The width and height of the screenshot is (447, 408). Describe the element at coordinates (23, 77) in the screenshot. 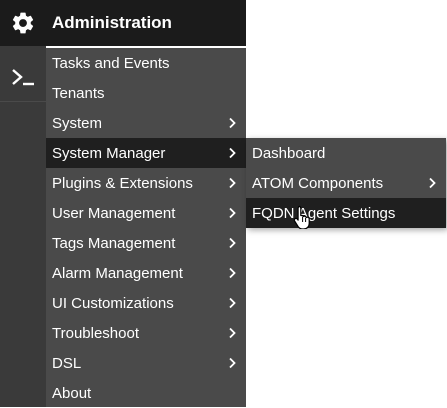

I see `terminal-icon` at that location.